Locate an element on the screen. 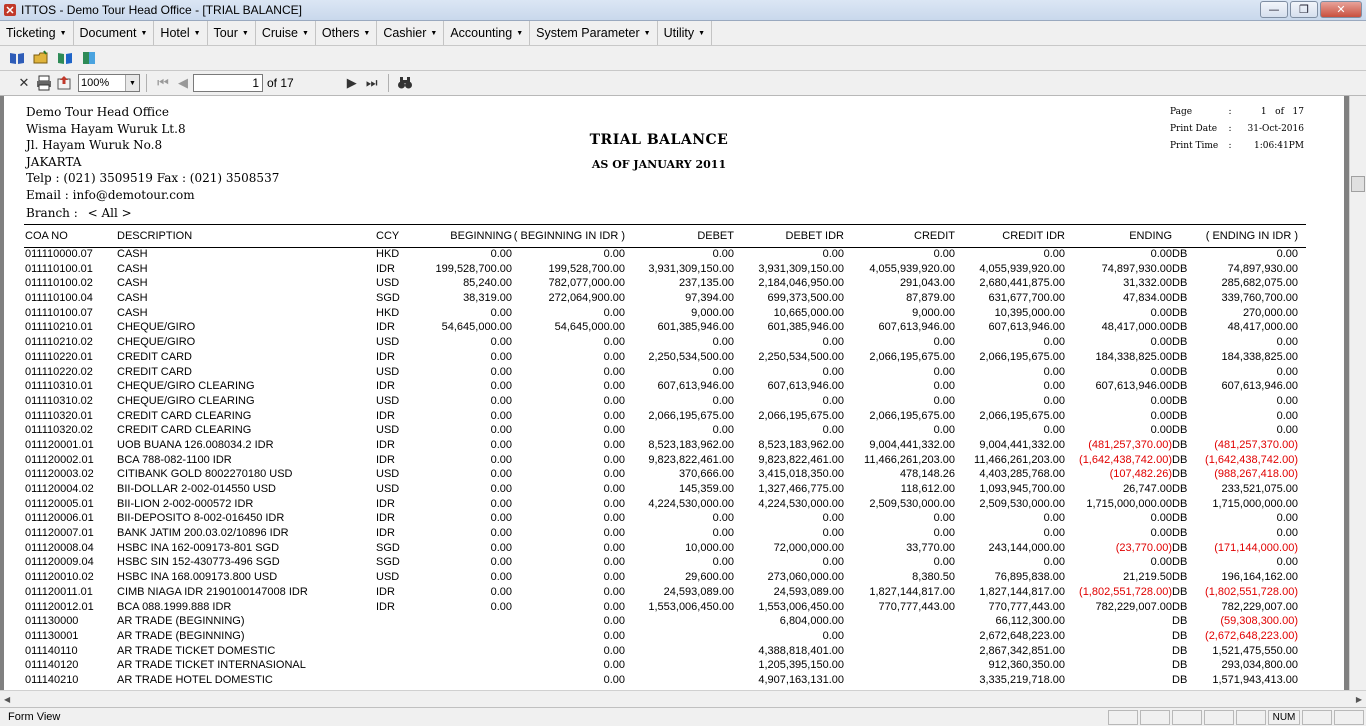 The image size is (1366, 726). menu-label: Accounting is located at coordinates (481, 33).